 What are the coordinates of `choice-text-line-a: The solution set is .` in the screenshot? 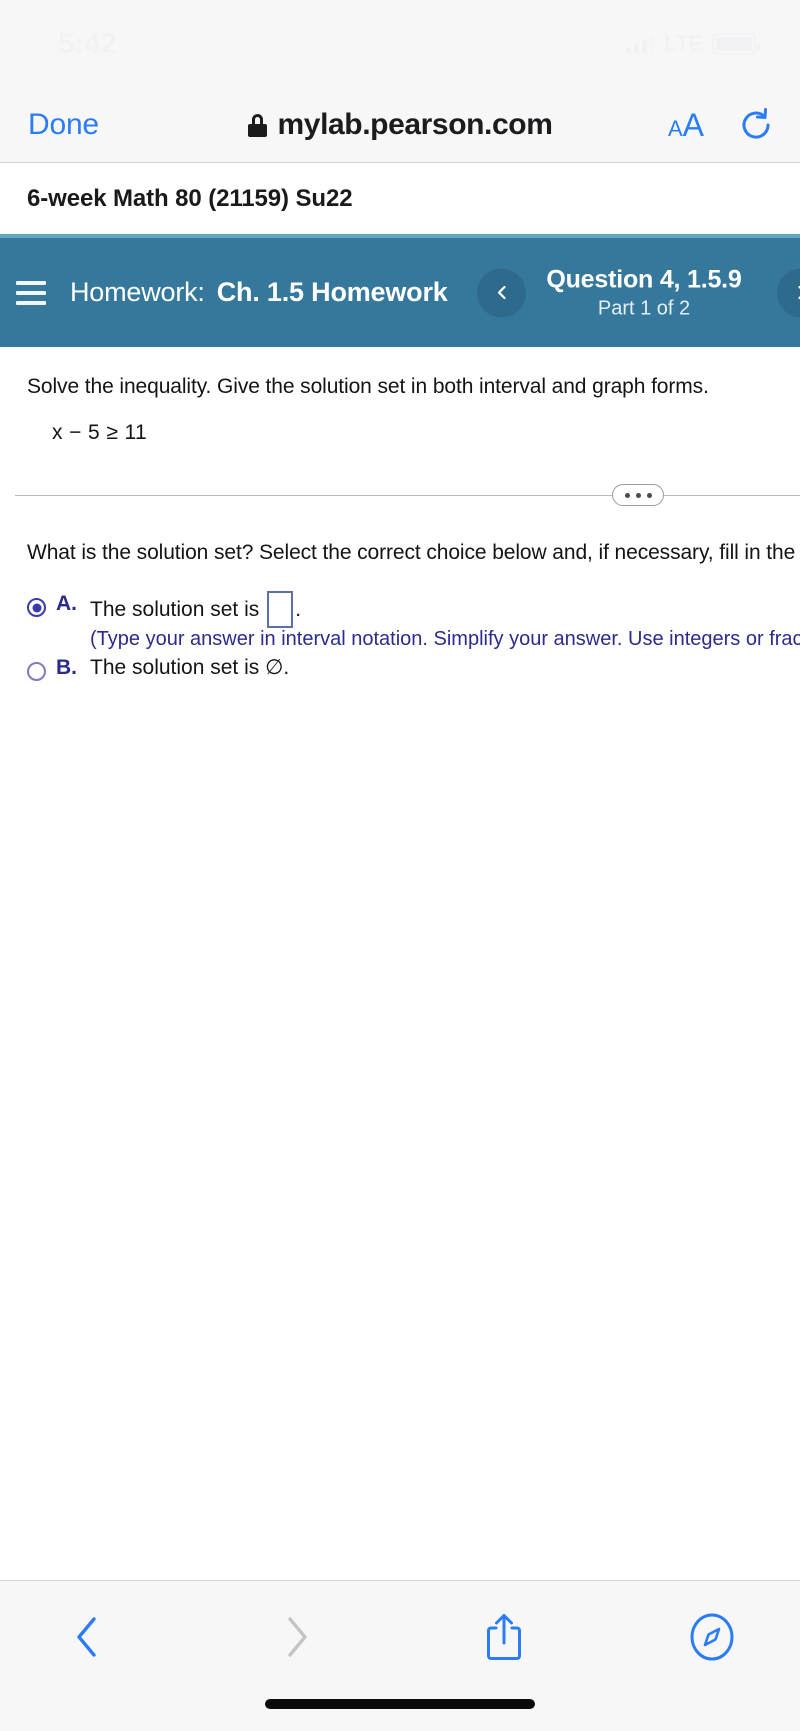 It's located at (445, 609).